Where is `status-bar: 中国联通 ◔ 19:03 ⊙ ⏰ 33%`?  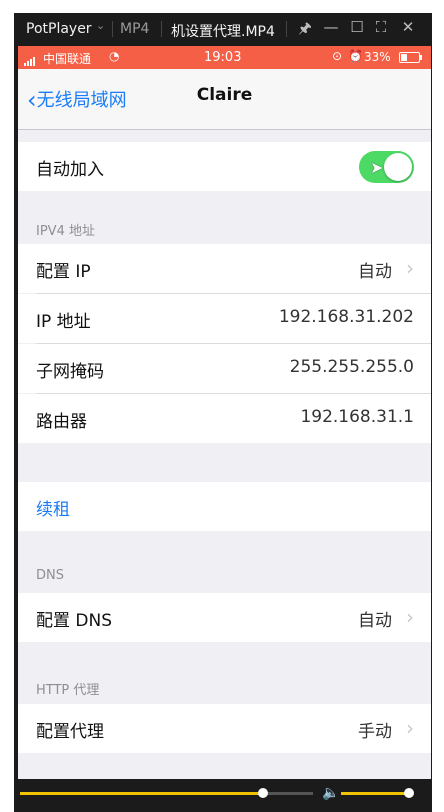 status-bar: 中国联通 ◔ 19:03 ⊙ ⏰ 33% is located at coordinates (224, 57).